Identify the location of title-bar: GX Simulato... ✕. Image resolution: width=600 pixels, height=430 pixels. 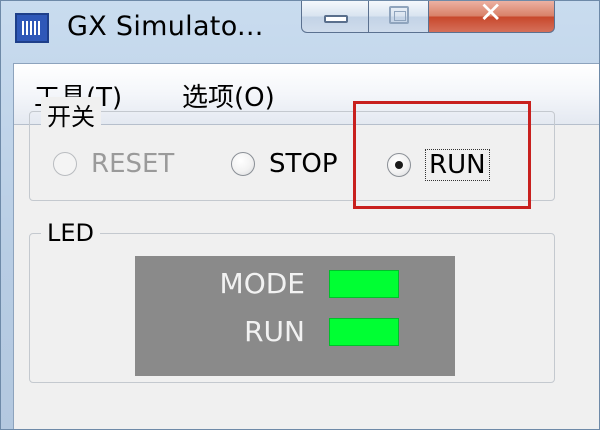
(300, 32).